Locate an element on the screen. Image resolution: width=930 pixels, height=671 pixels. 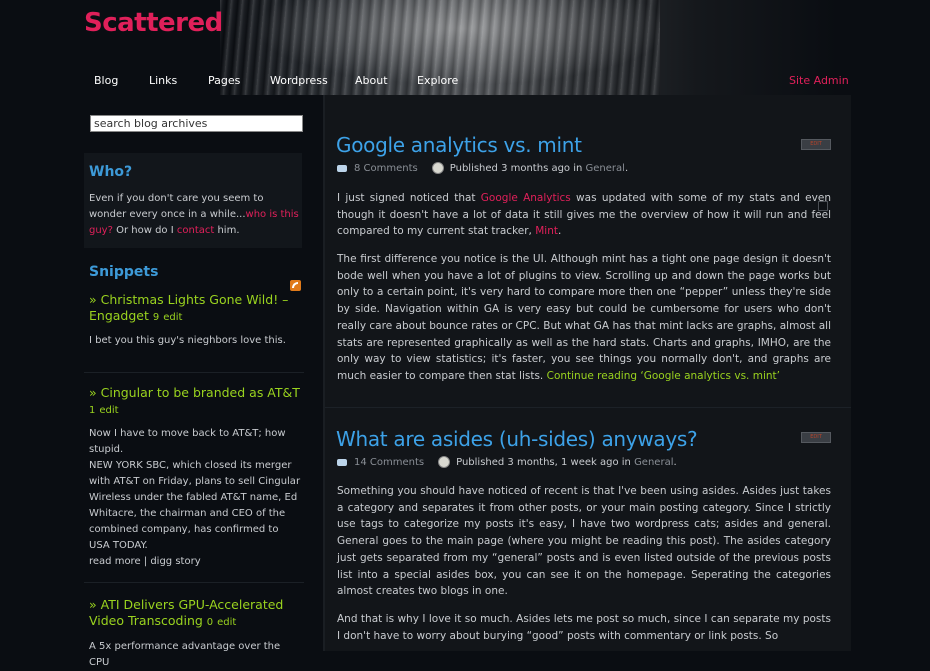
who-heading: Who? is located at coordinates (111, 172).